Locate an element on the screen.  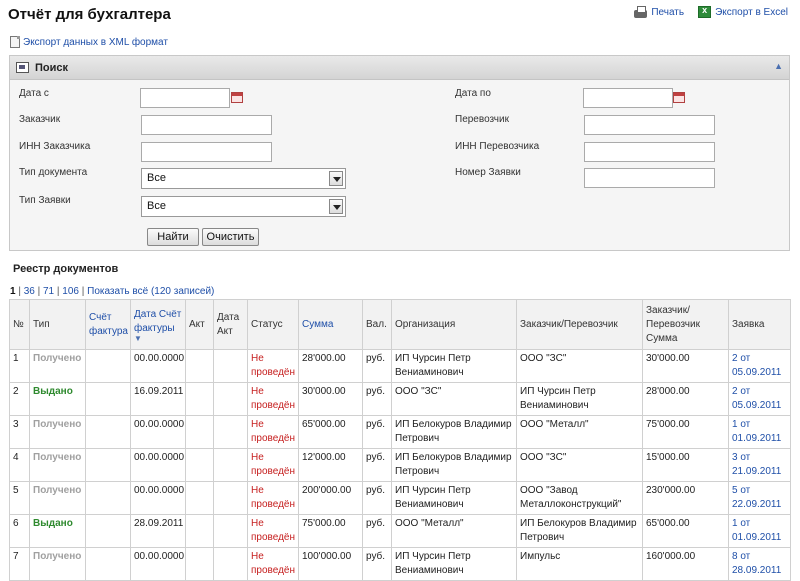
cell-num: 2 is located at coordinates (19, 399).